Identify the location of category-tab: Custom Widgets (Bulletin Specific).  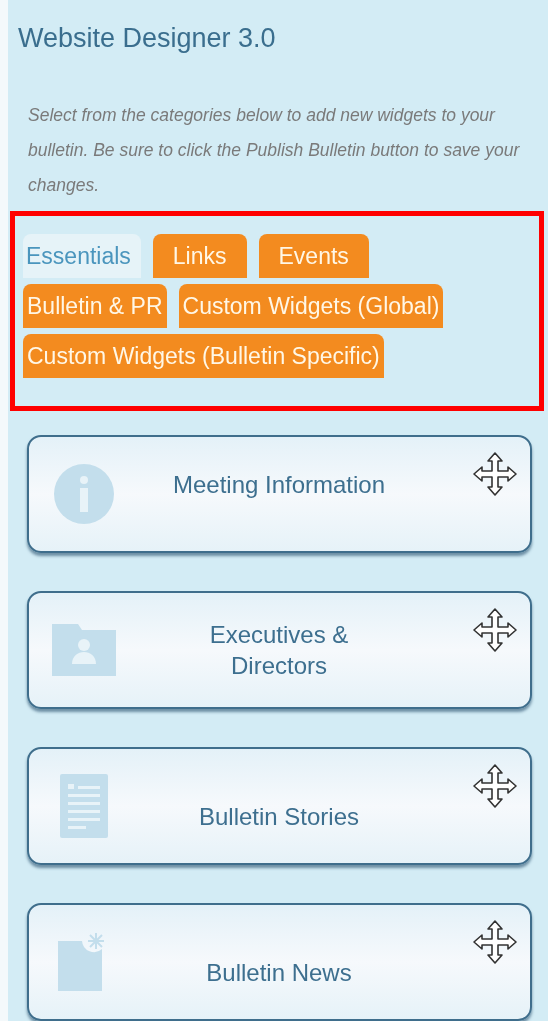
(203, 356).